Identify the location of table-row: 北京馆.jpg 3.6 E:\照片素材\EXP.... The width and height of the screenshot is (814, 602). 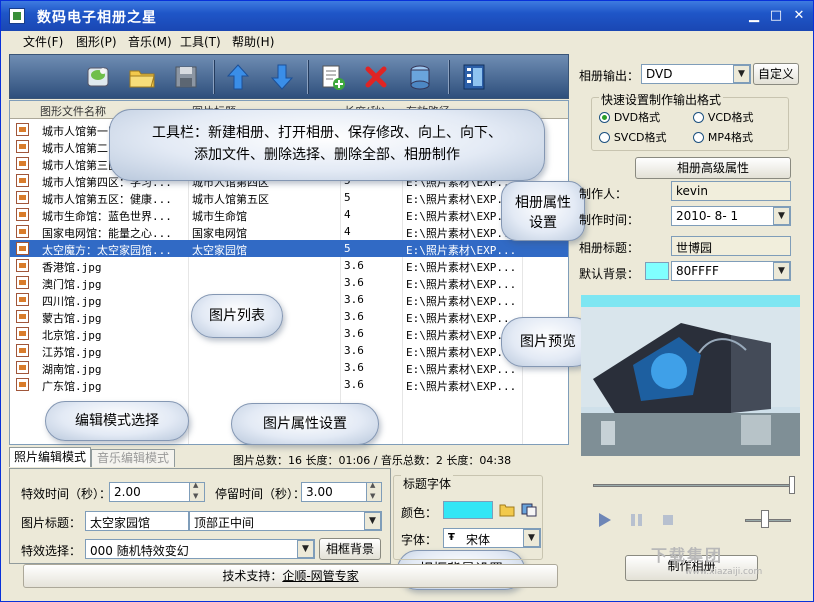
(289, 333).